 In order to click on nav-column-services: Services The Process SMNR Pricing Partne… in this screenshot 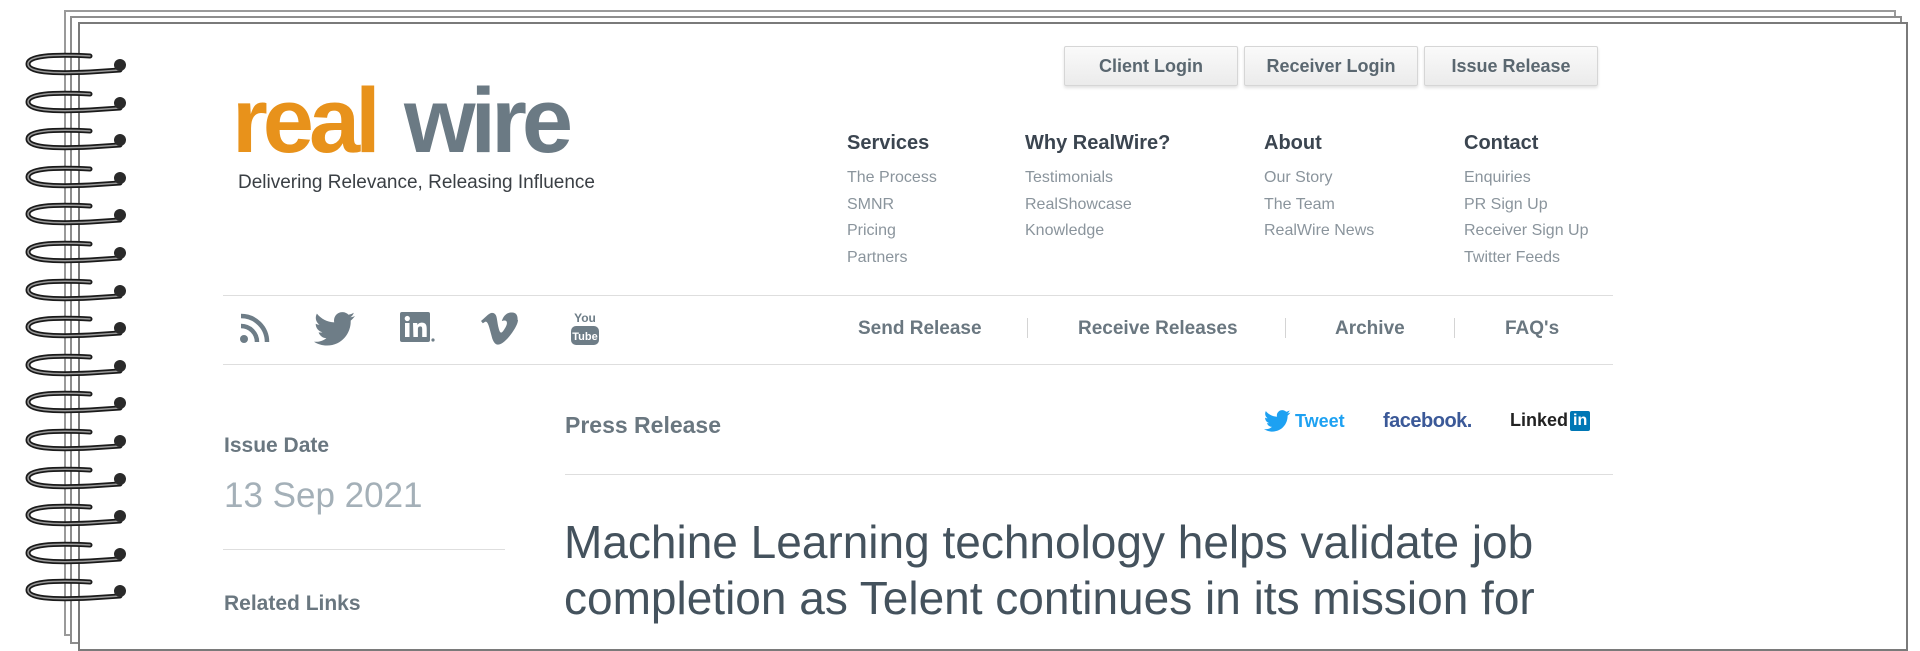, I will do `click(892, 201)`.